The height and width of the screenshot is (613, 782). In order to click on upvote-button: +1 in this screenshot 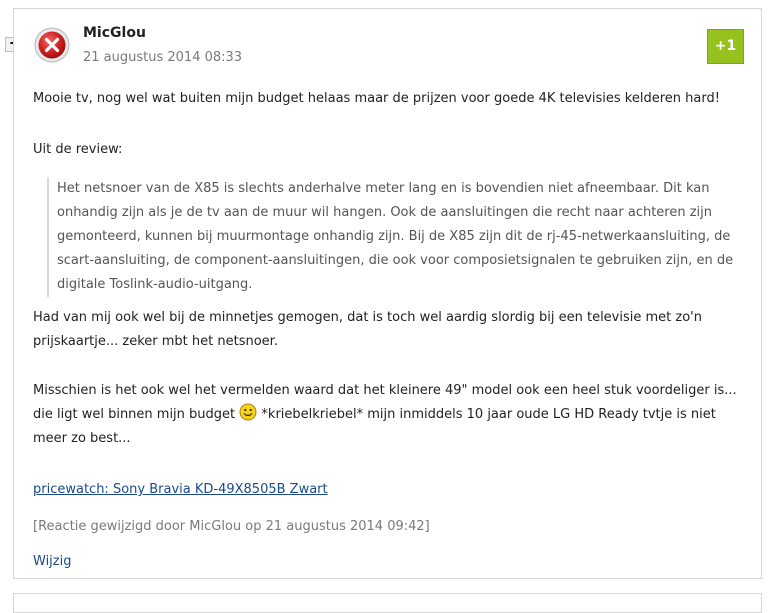, I will do `click(725, 46)`.